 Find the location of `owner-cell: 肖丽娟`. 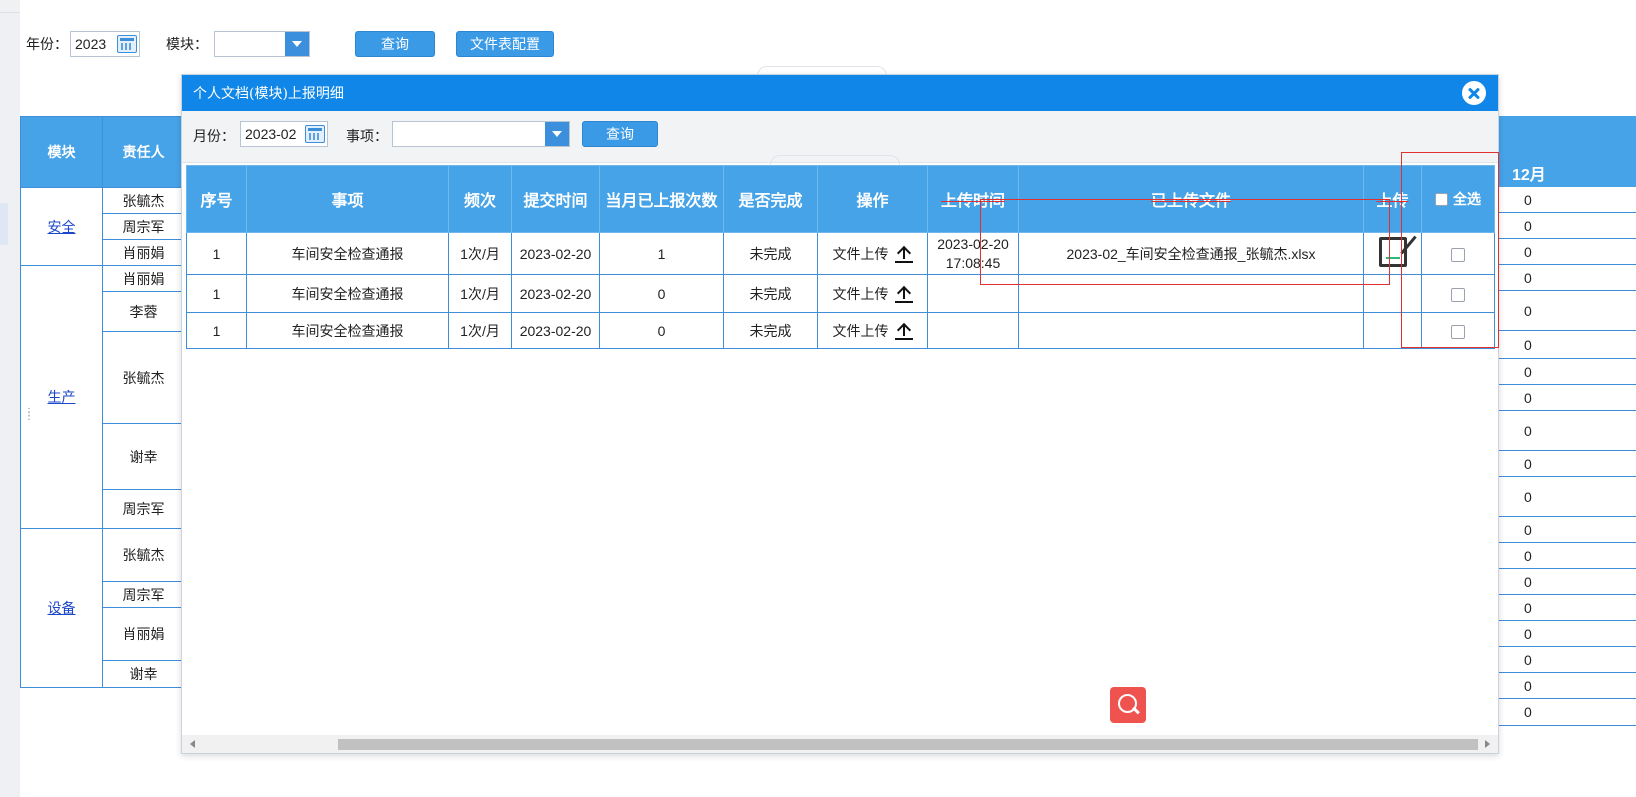

owner-cell: 肖丽娟 is located at coordinates (143, 634).